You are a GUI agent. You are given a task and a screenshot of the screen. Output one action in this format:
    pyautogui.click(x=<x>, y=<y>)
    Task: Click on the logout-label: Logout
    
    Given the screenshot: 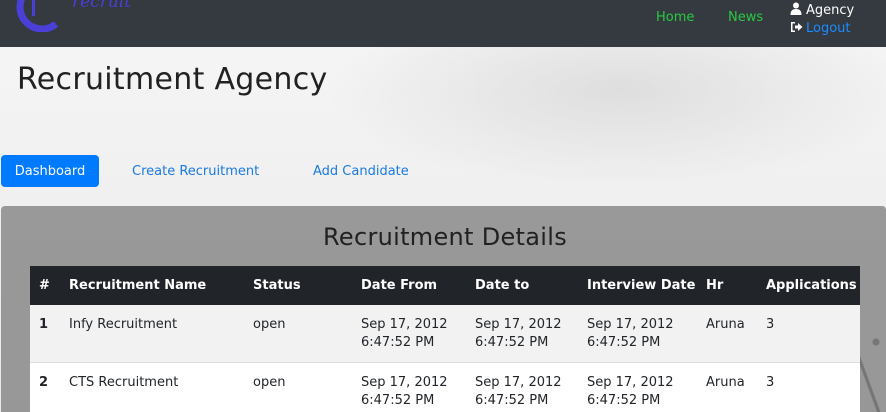 What is the action you would take?
    pyautogui.click(x=828, y=28)
    